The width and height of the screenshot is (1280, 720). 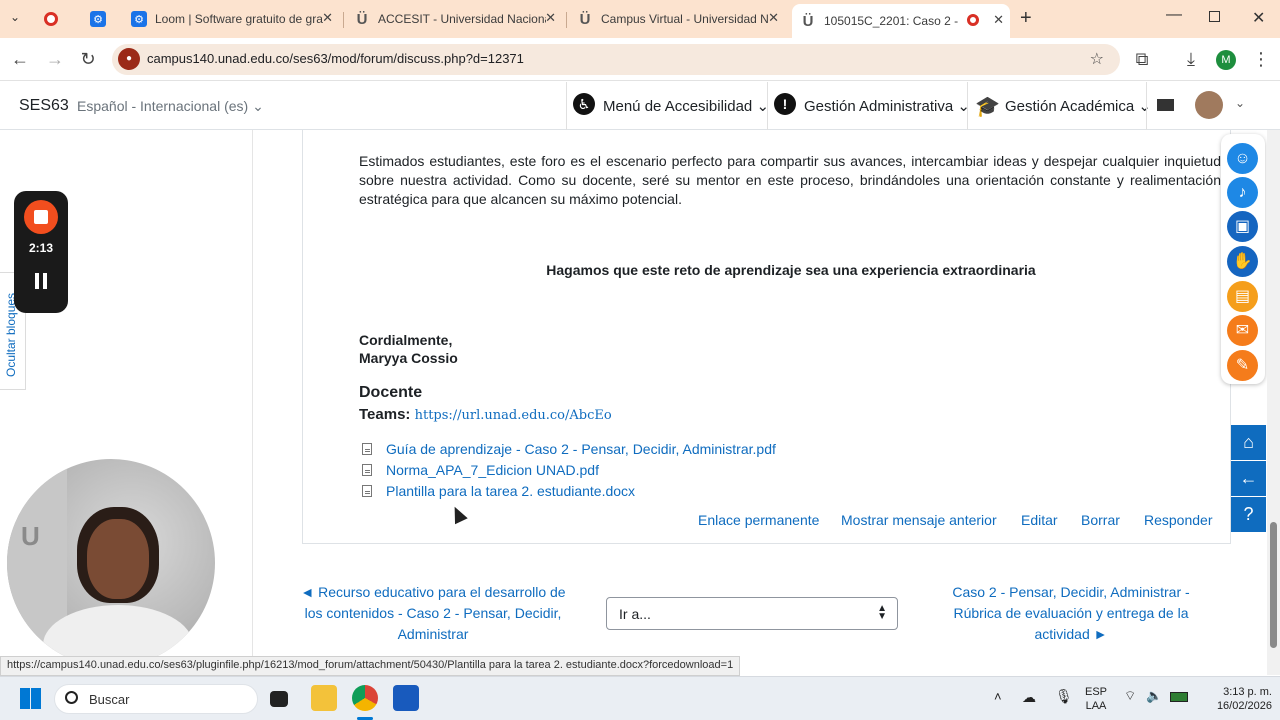 I want to click on post-closing: Cordialmente,, so click(x=406, y=340).